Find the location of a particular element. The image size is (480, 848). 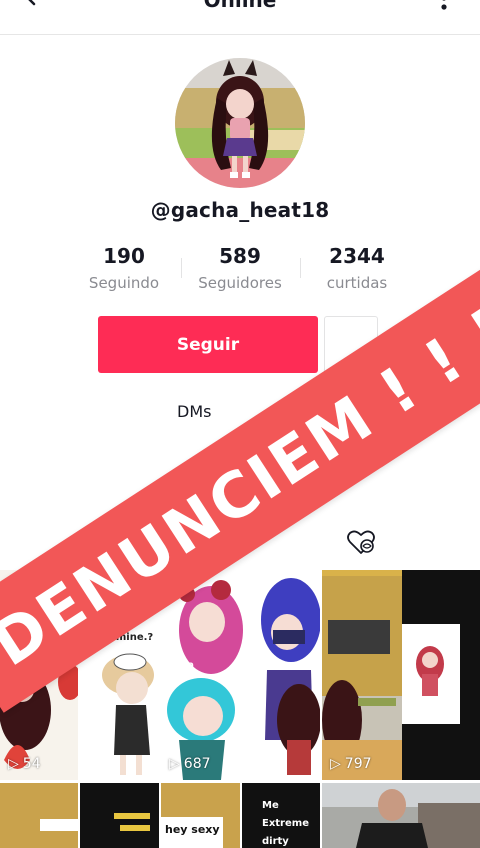

video-caption: Ela is located at coordinates (186, 665).